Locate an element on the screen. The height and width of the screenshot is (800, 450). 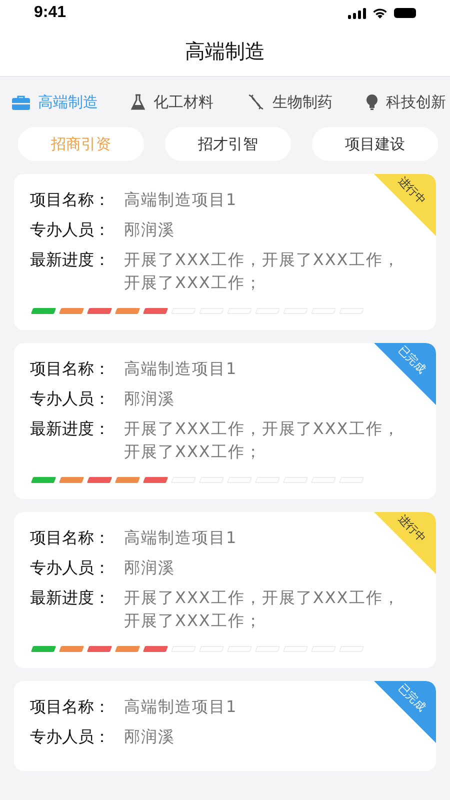
category-tab: 生物制药 is located at coordinates (289, 102).